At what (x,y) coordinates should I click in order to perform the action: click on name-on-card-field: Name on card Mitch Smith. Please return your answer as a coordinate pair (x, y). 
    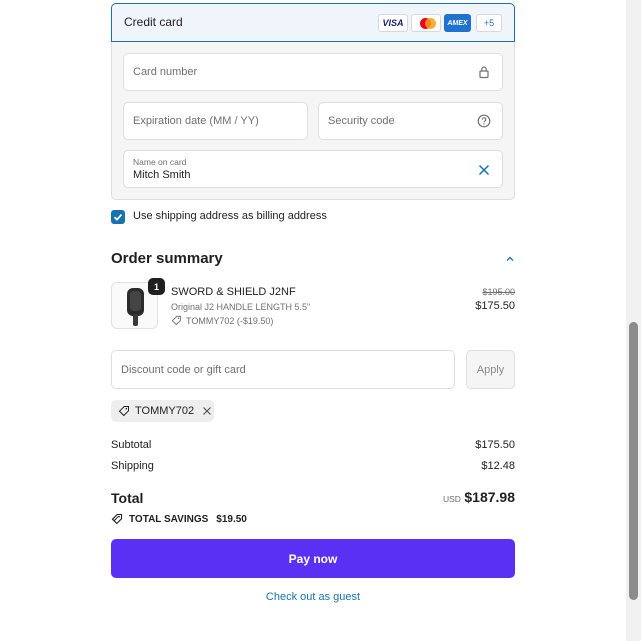
    Looking at the image, I should click on (313, 169).